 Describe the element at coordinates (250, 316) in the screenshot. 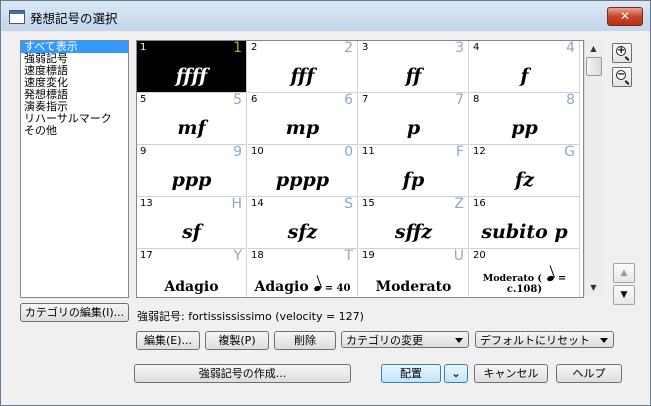

I see `selected-description: 強弱記号: fortissississimo (velocity = 127)` at that location.